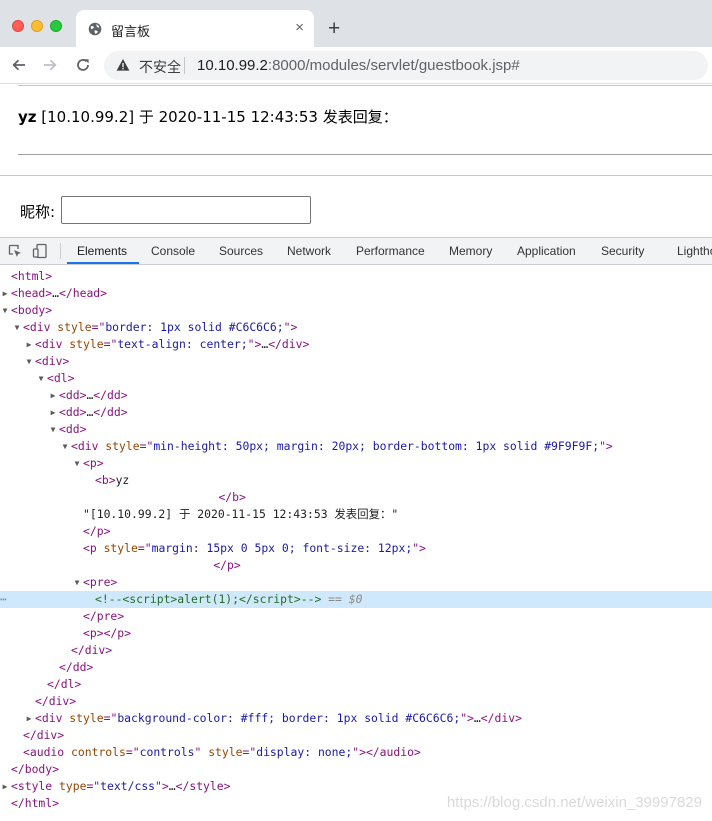 Image resolution: width=712 pixels, height=821 pixels. What do you see at coordinates (56, 26) in the screenshot?
I see `maximize-window-button` at bounding box center [56, 26].